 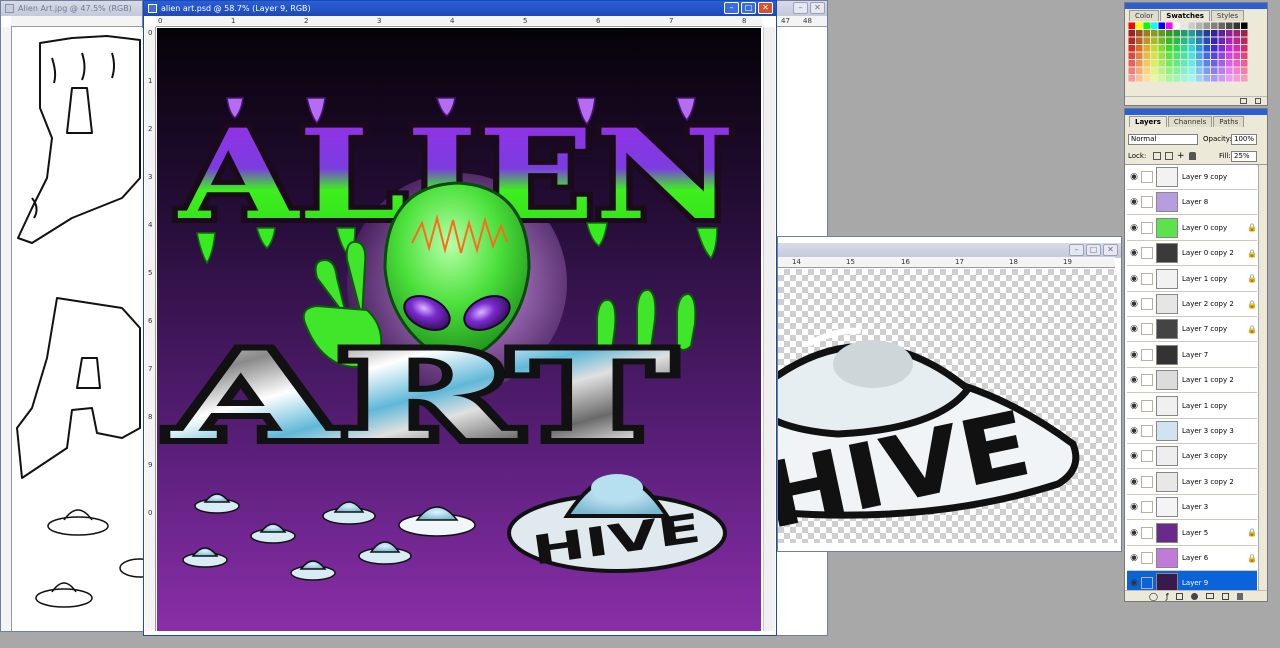 I want to click on tab-paths: Paths, so click(x=1229, y=121).